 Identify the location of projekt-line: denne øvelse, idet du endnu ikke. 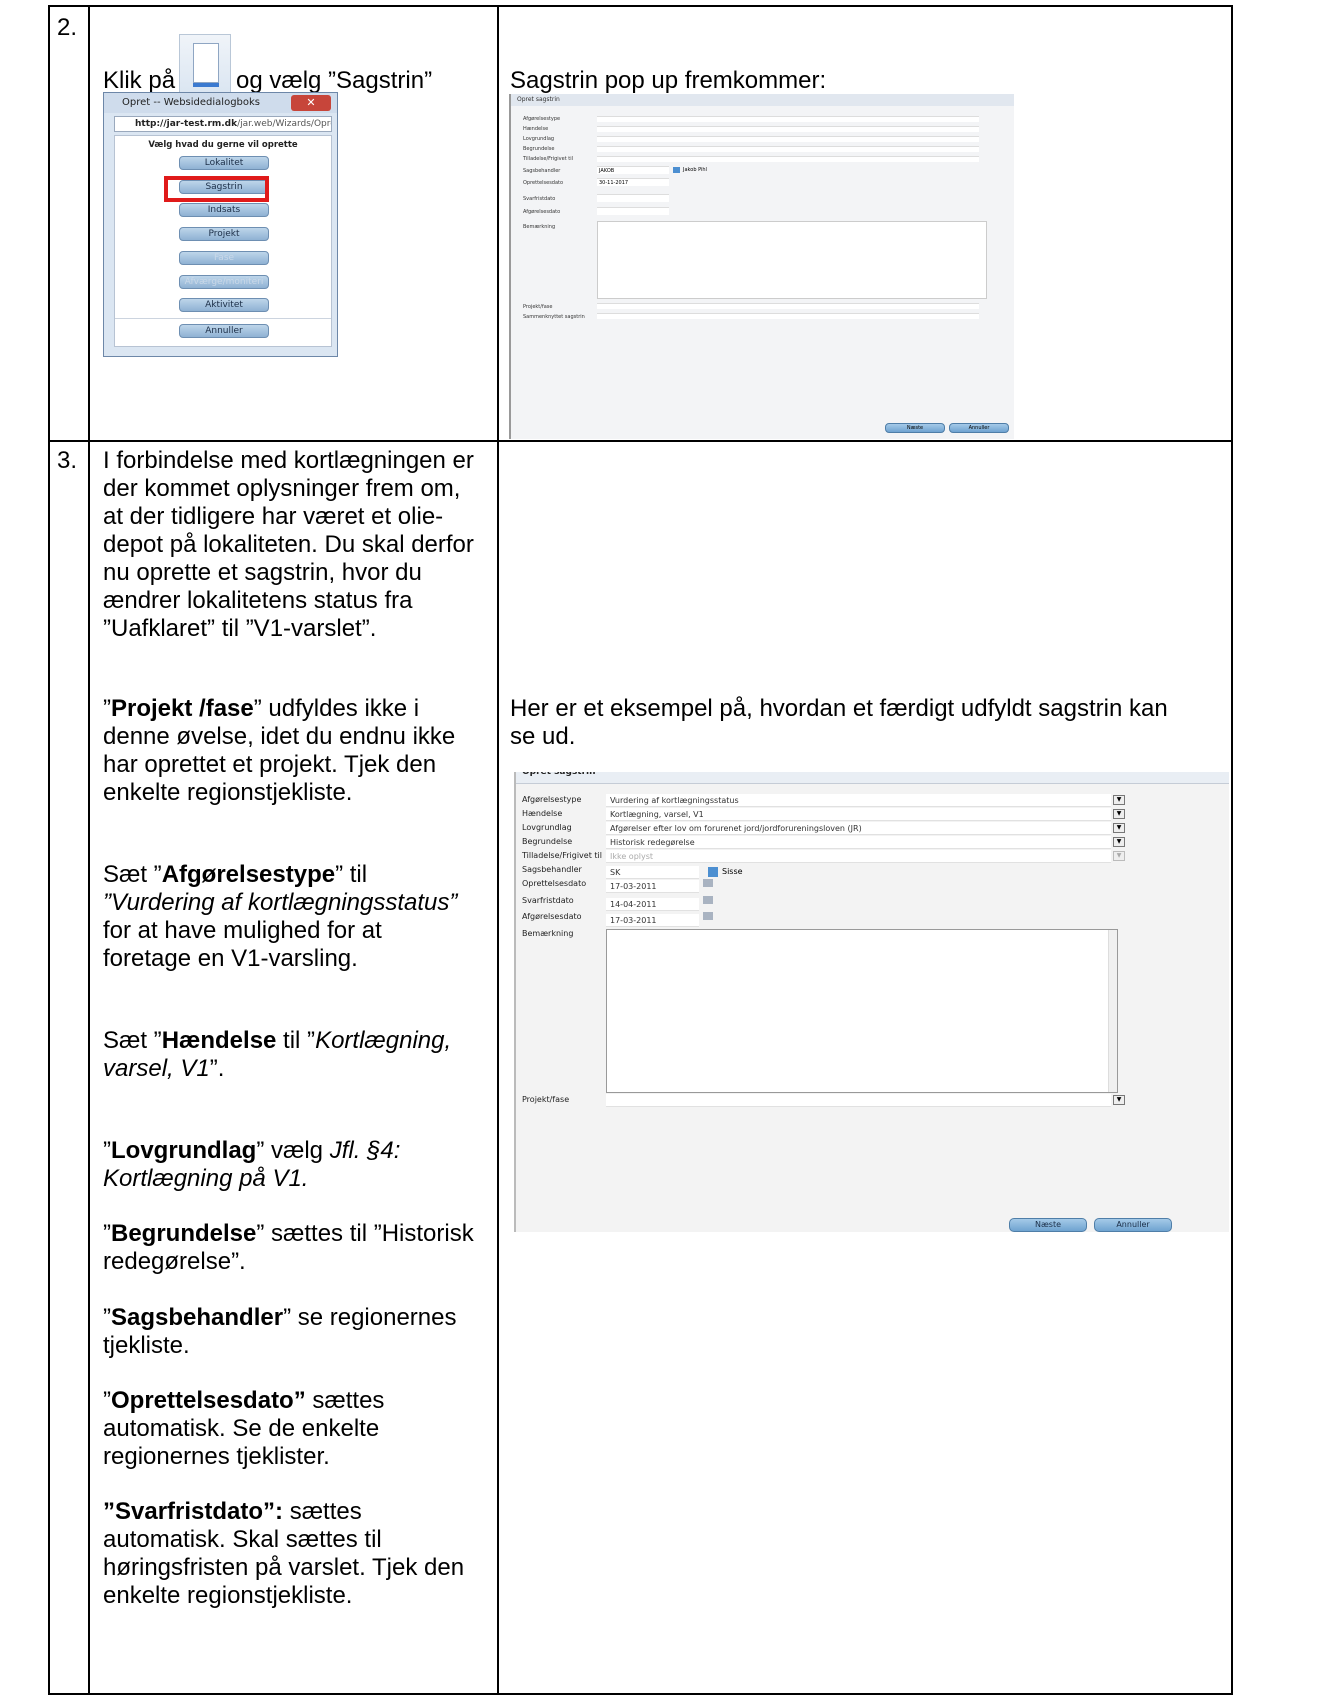
(279, 736).